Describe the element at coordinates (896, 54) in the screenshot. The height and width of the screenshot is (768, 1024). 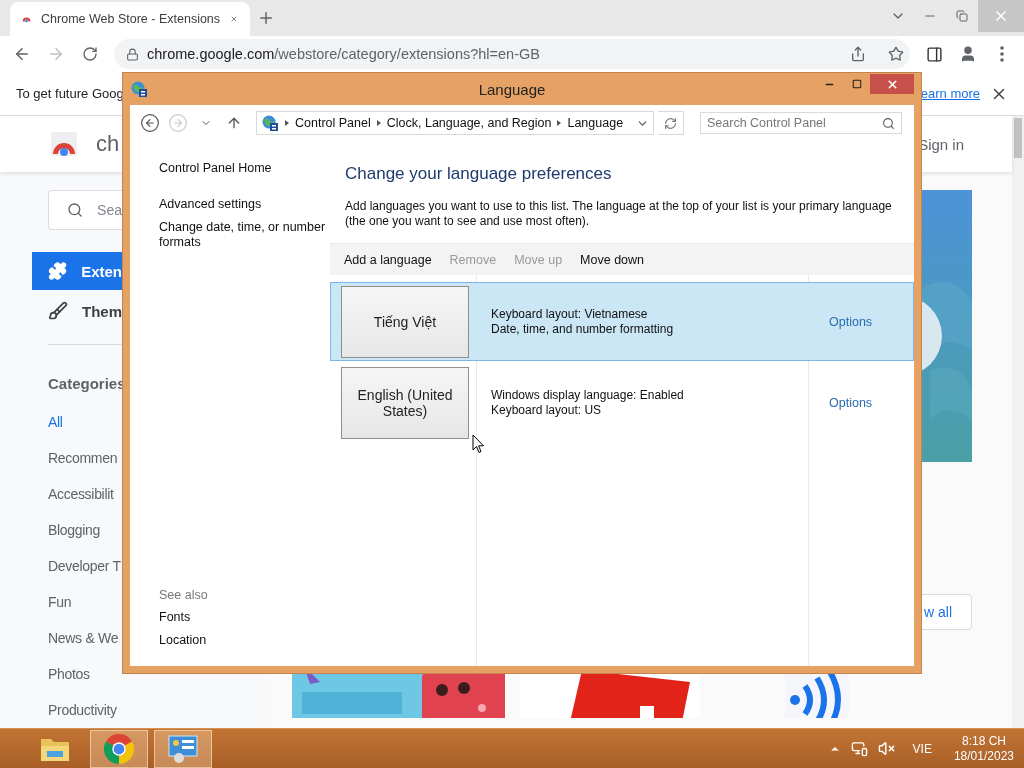
I see `star-icon` at that location.